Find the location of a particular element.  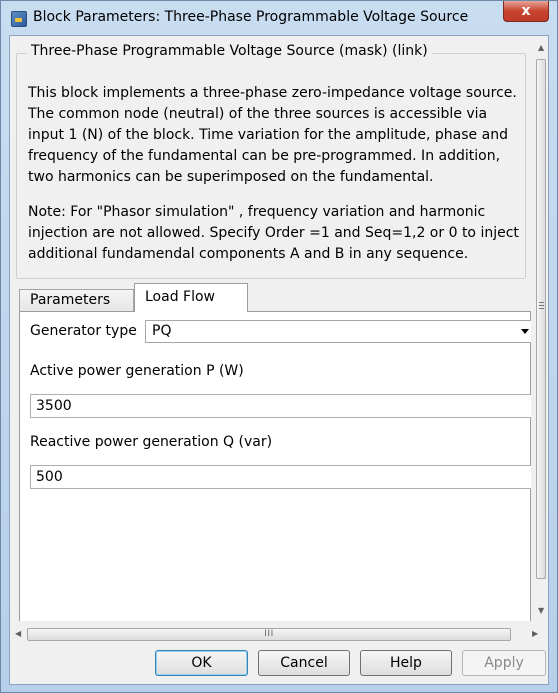

horizontal-scrollbar: ◀ III ▶ is located at coordinates (279, 634).